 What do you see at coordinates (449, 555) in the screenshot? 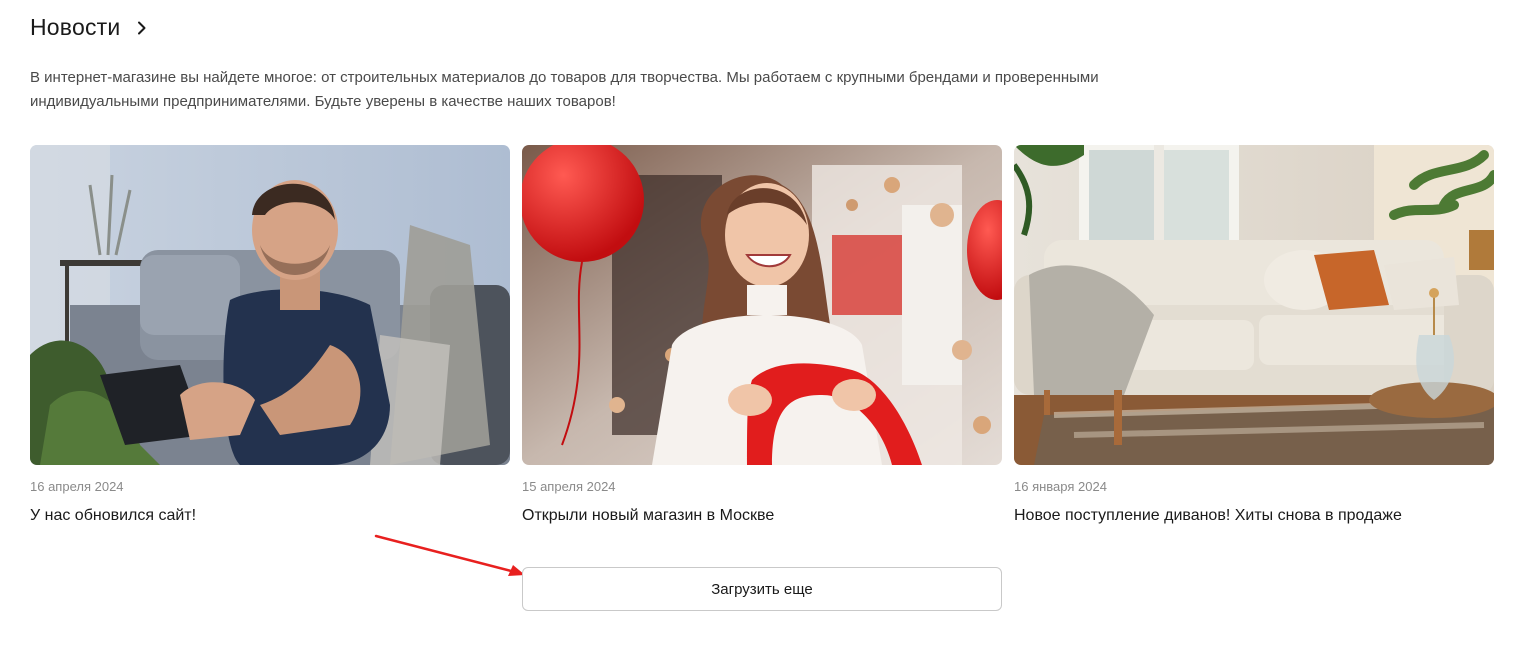
I see `red-arrow-icon` at bounding box center [449, 555].